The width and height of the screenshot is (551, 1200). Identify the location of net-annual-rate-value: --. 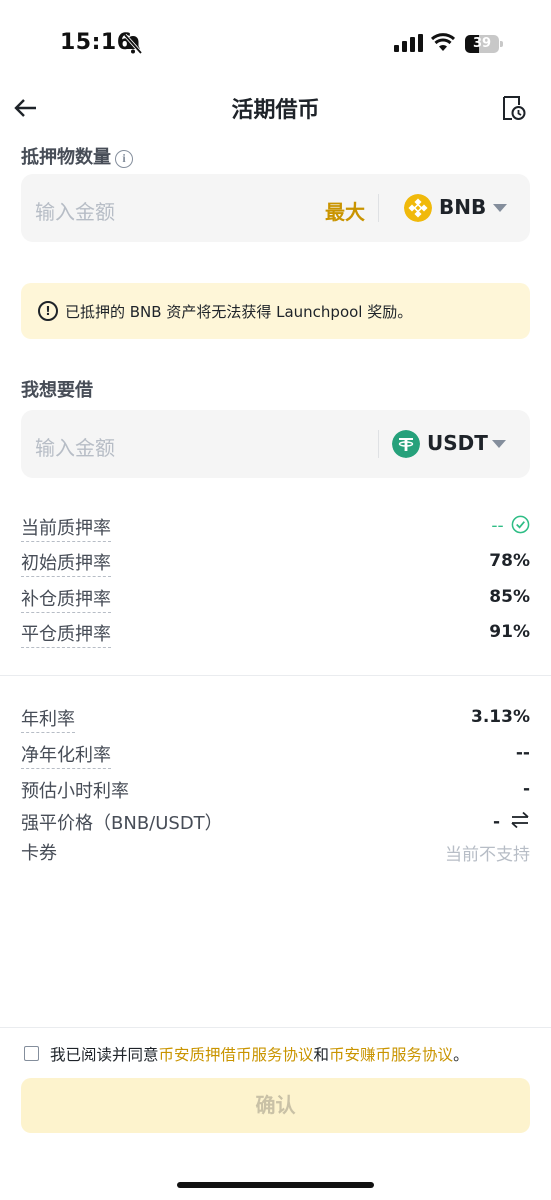
(522, 753).